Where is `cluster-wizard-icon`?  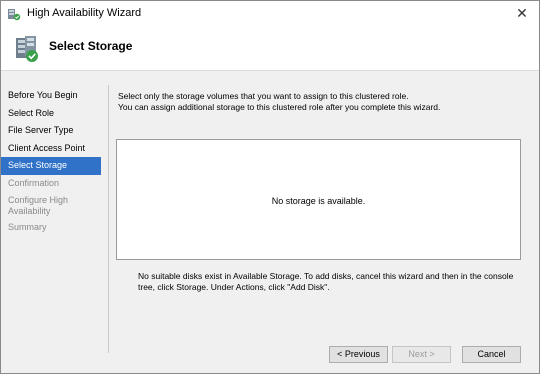 cluster-wizard-icon is located at coordinates (27, 49).